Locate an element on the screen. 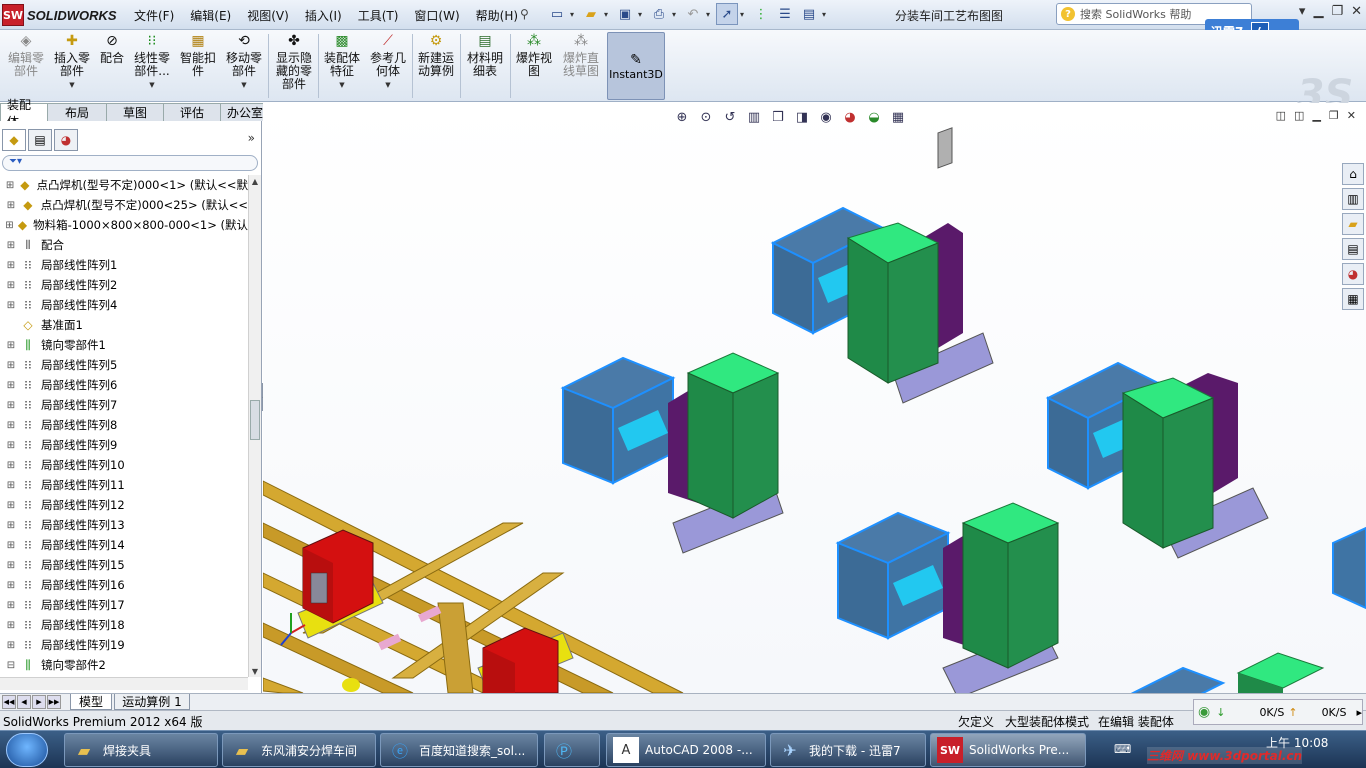 This screenshot has height=768, width=1366. network-speed-monitor: ◉ ↓ 0K/S ↑ 0K/S ▸ is located at coordinates (1278, 712).